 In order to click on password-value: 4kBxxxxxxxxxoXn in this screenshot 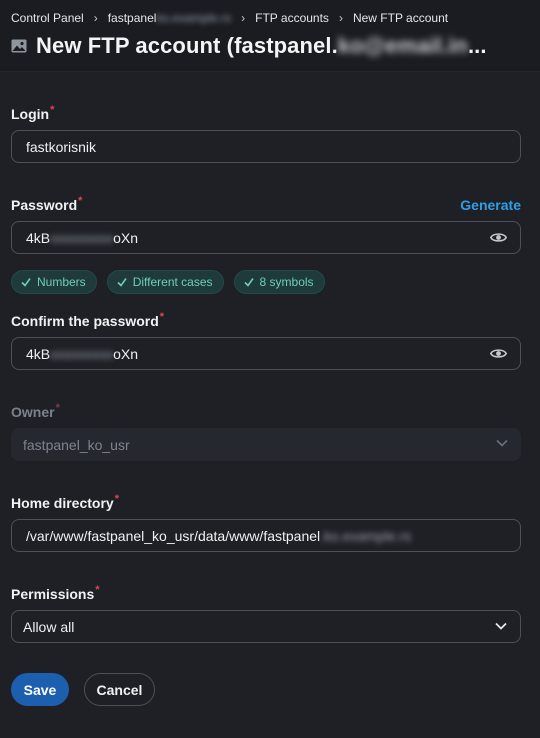, I will do `click(82, 237)`.